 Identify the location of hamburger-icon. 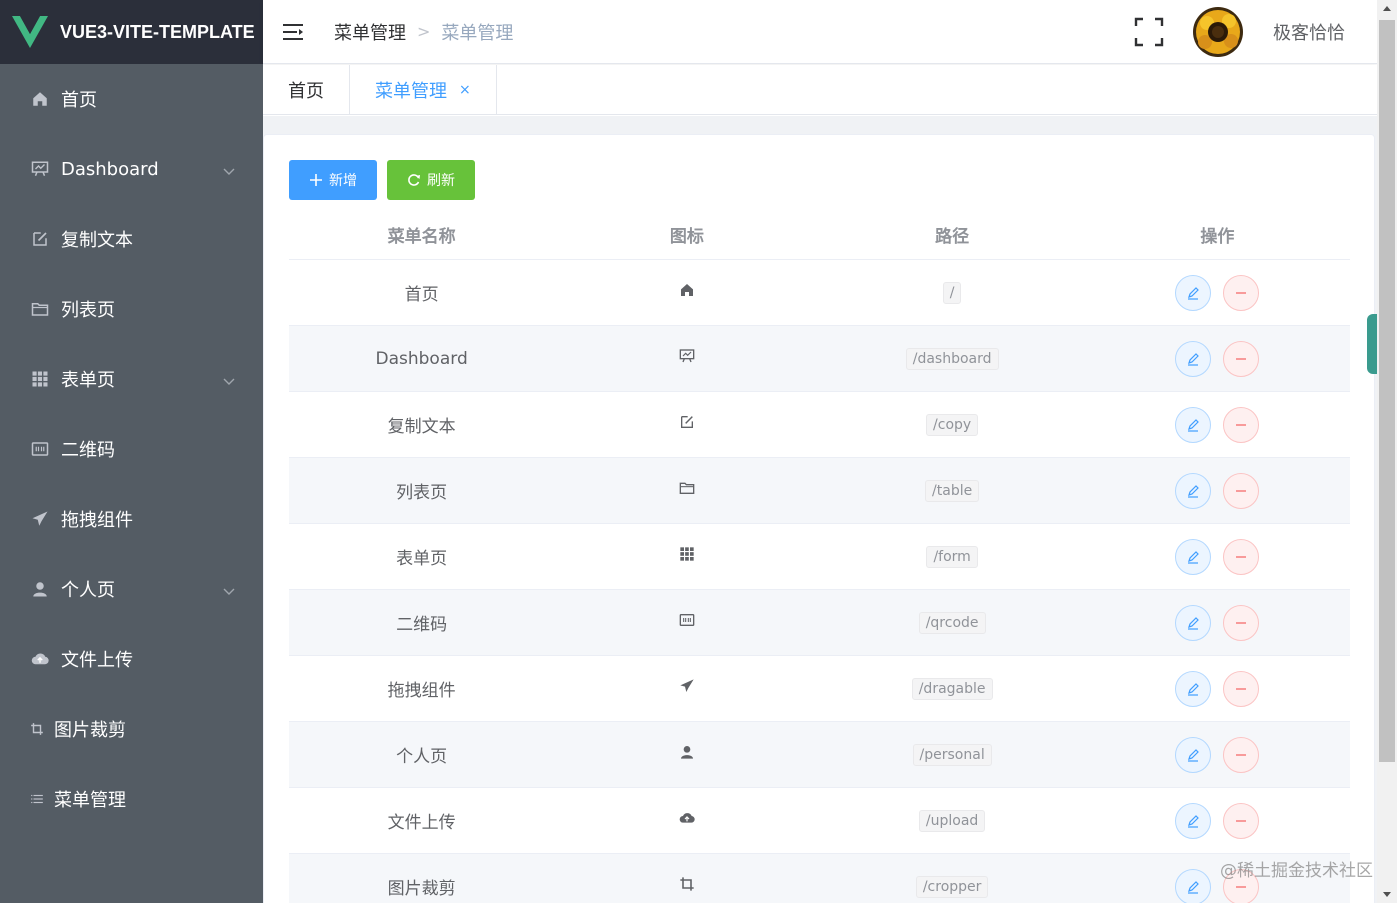
(294, 32).